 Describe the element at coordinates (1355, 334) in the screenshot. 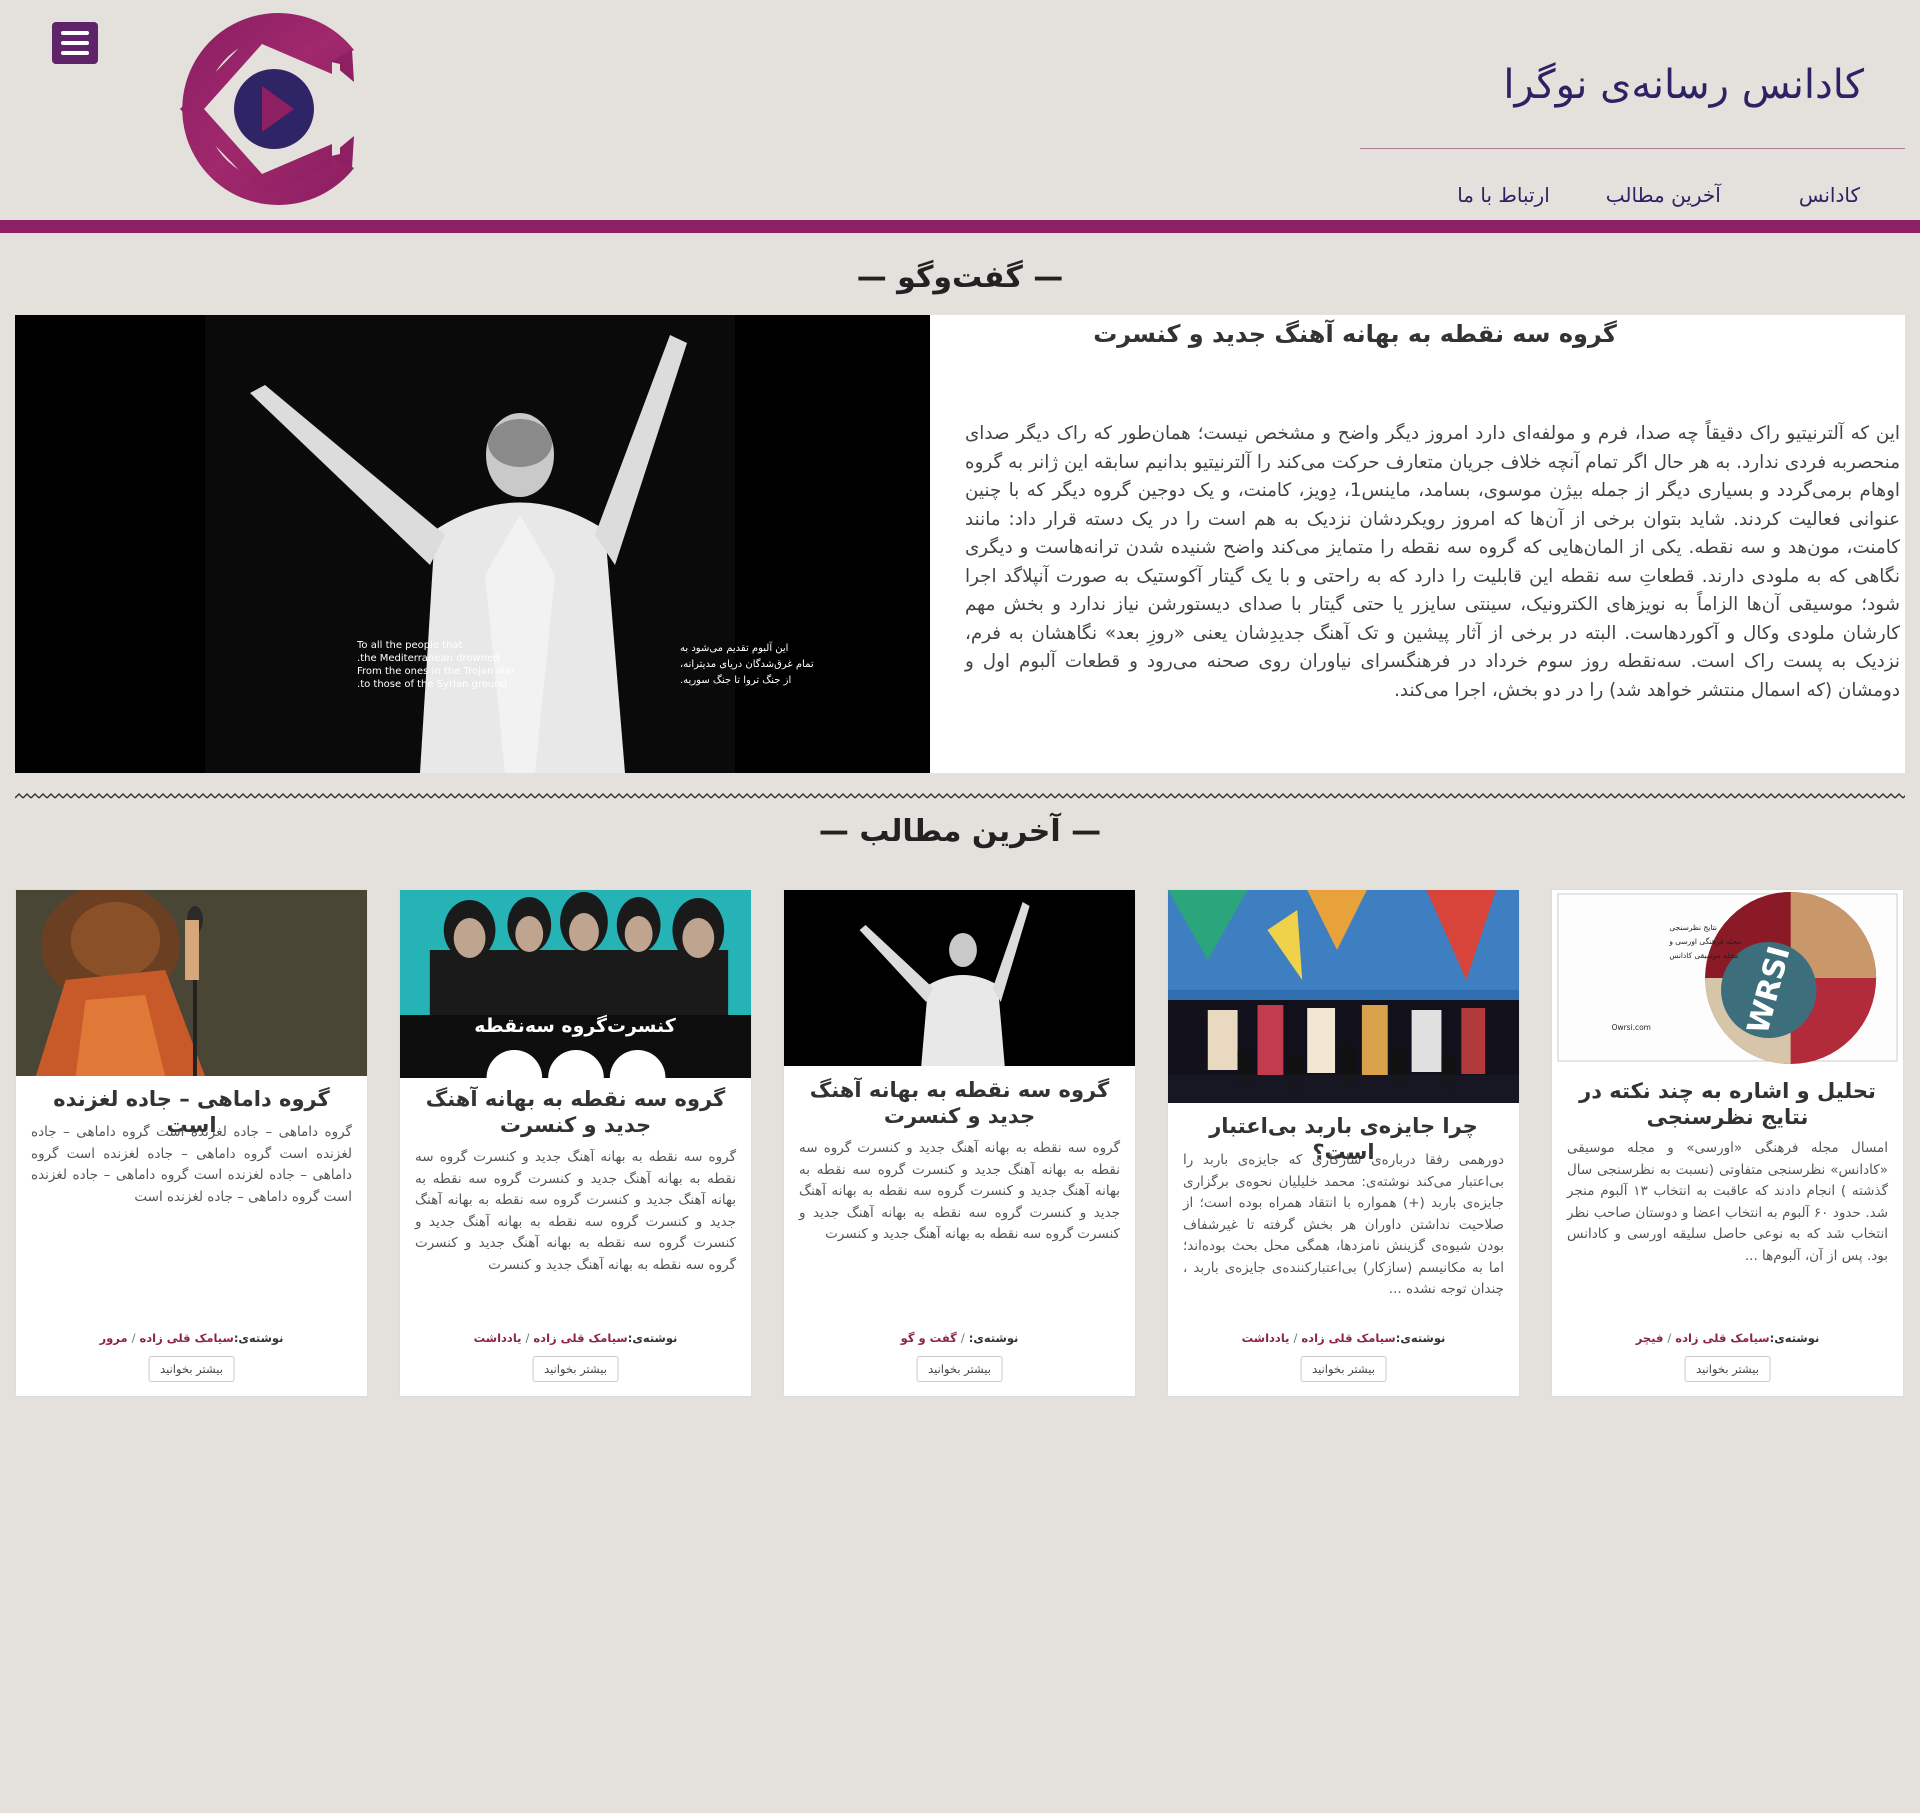

I see `featured-title: گروه سه نقطه به بهانه آهنگ جدید و کنسرت` at that location.